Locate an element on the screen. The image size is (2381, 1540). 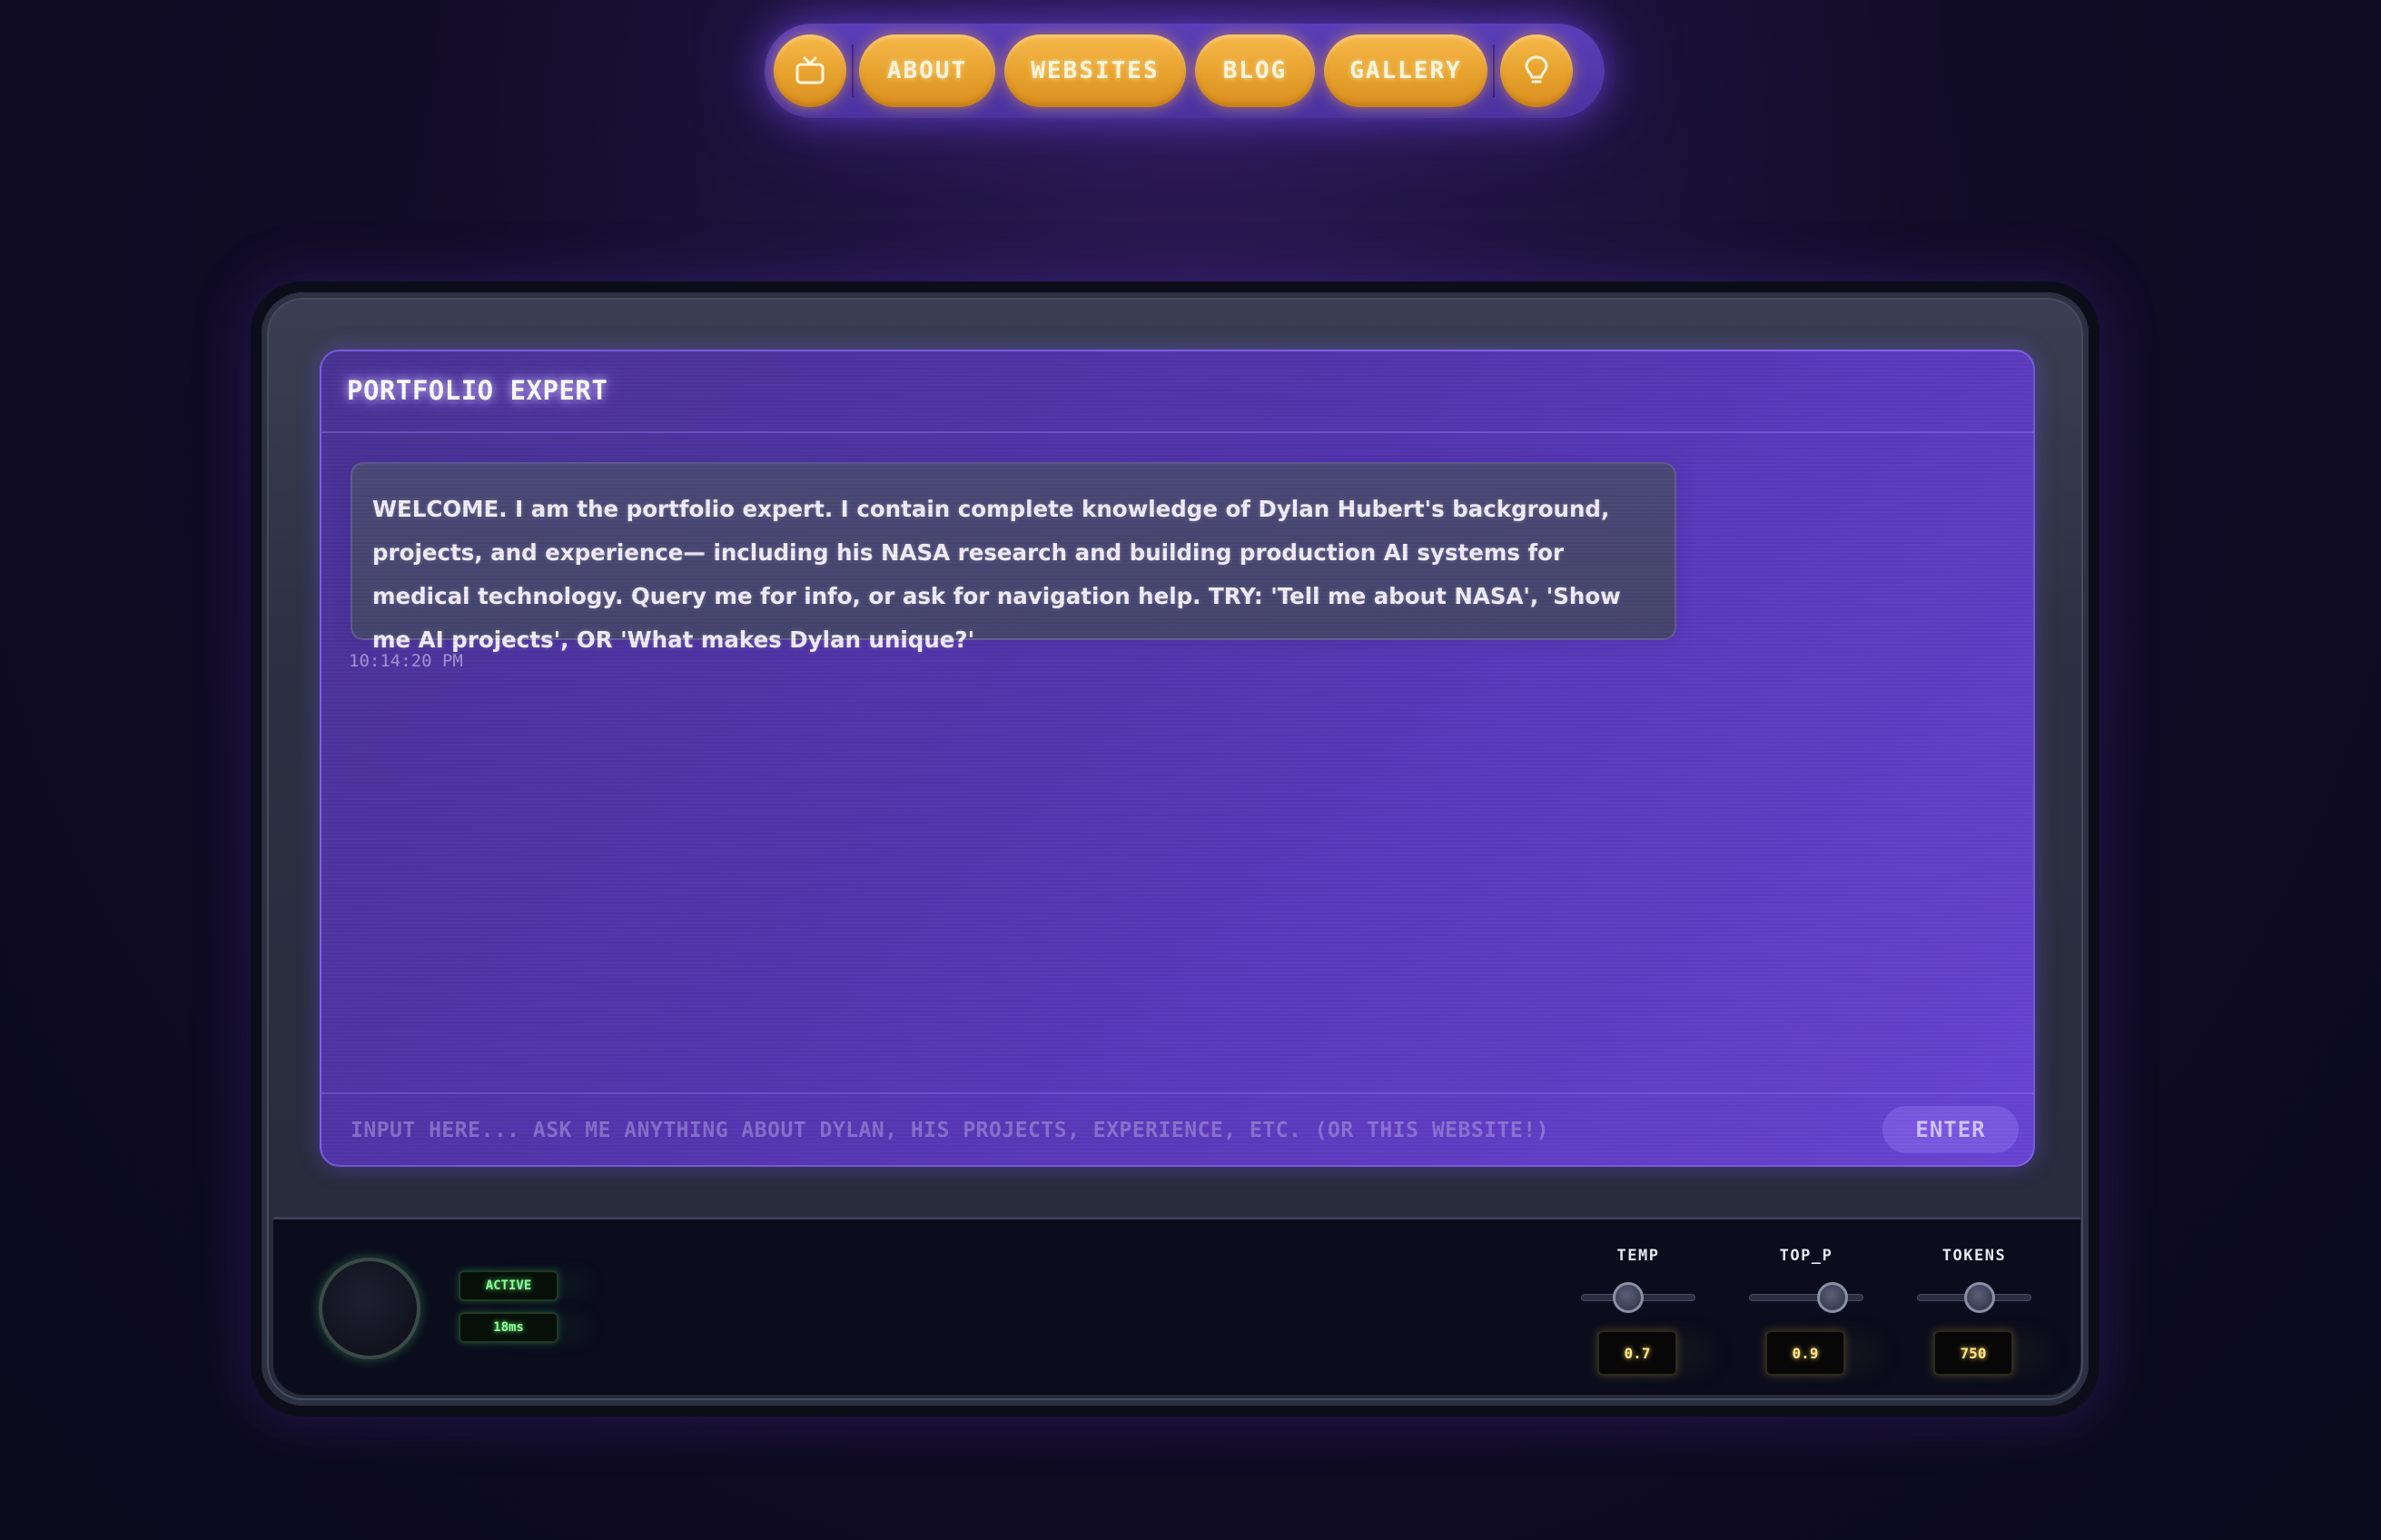
tokens-label: TOKENS is located at coordinates (1974, 1256).